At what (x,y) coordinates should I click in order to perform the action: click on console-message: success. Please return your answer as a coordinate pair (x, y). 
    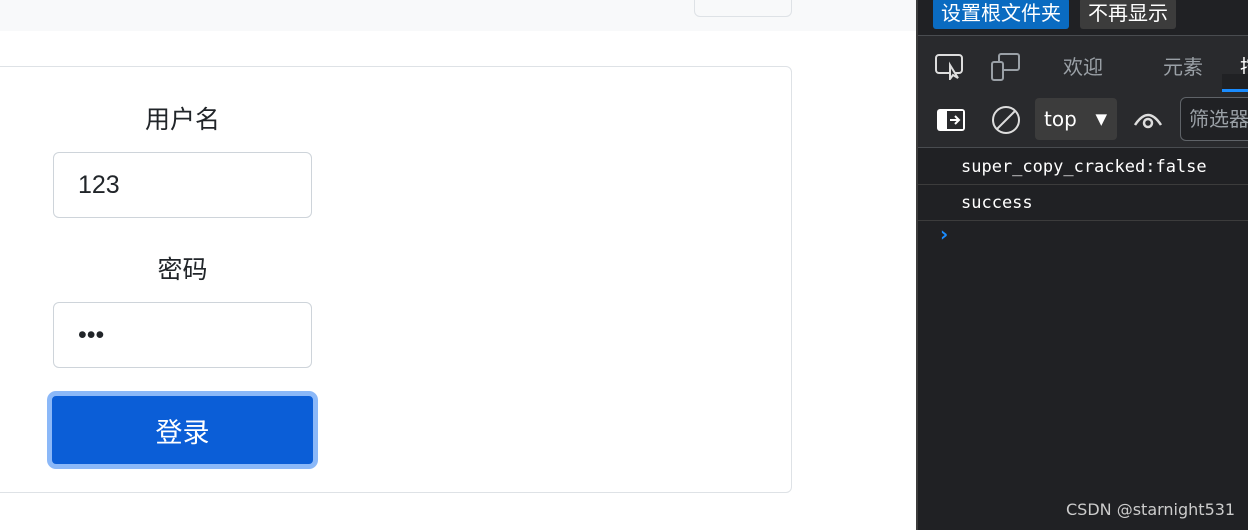
    Looking at the image, I should click on (1083, 203).